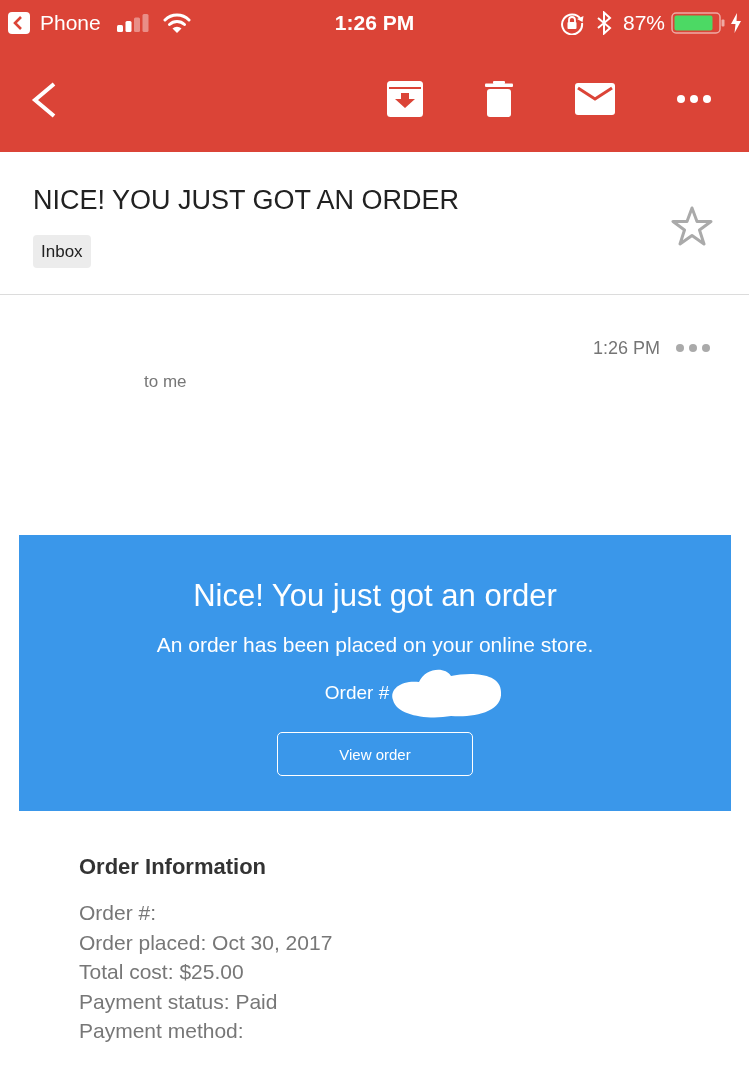 This screenshot has width=749, height=1076. What do you see at coordinates (603, 22) in the screenshot?
I see `bluetooth-icon` at bounding box center [603, 22].